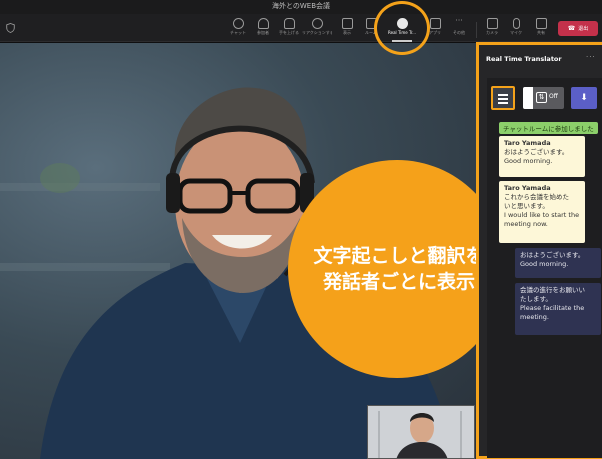  What do you see at coordinates (552, 308) in the screenshot?
I see `translated-text: Please facilitate the` at bounding box center [552, 308].